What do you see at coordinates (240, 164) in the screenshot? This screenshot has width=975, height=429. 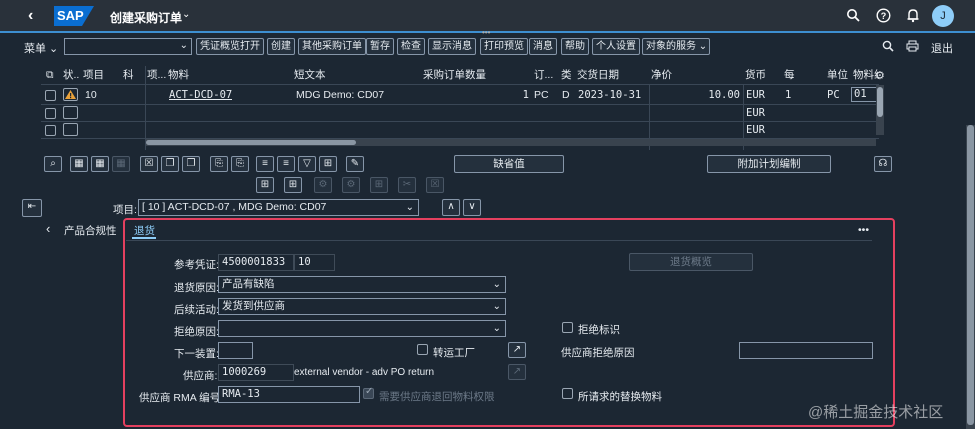 I see `paste-icon: ⎘` at bounding box center [240, 164].